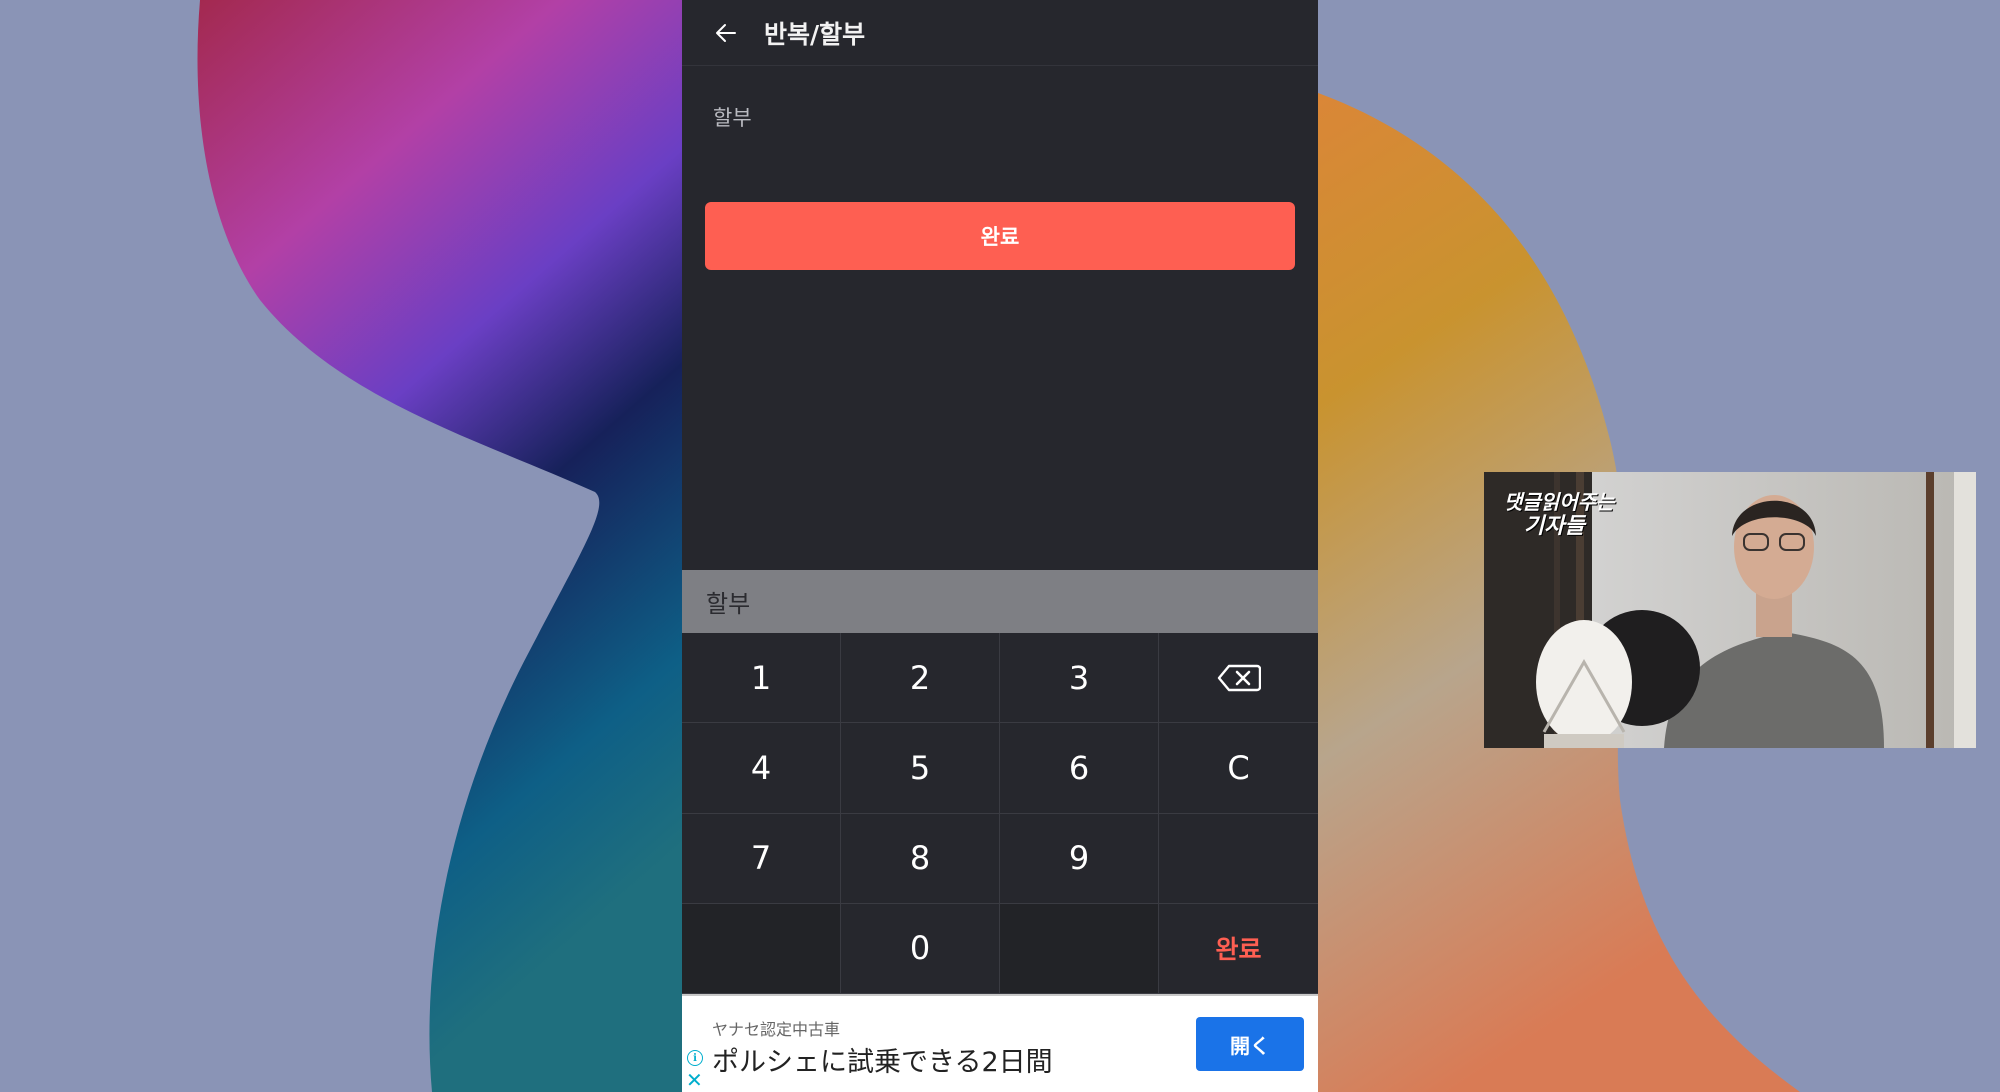  Describe the element at coordinates (1000, 236) in the screenshot. I see `done-button: 완료` at that location.